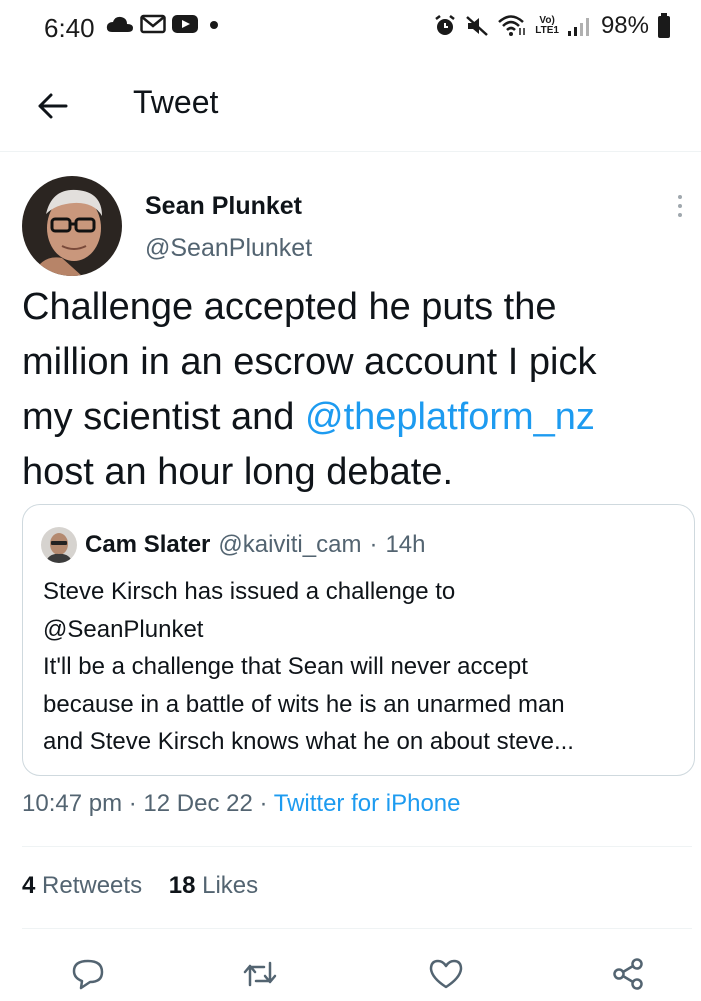 This screenshot has height=1001, width=701. Describe the element at coordinates (119, 24) in the screenshot. I see `cloud-icon` at that location.